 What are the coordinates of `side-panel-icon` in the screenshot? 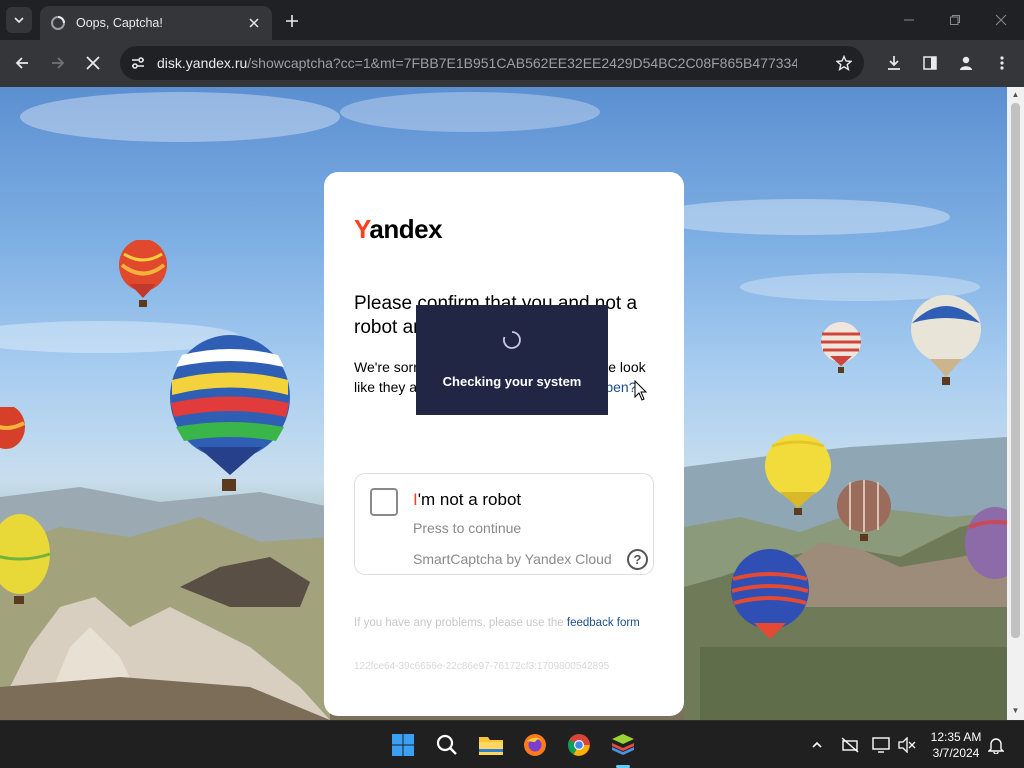 It's located at (930, 63).